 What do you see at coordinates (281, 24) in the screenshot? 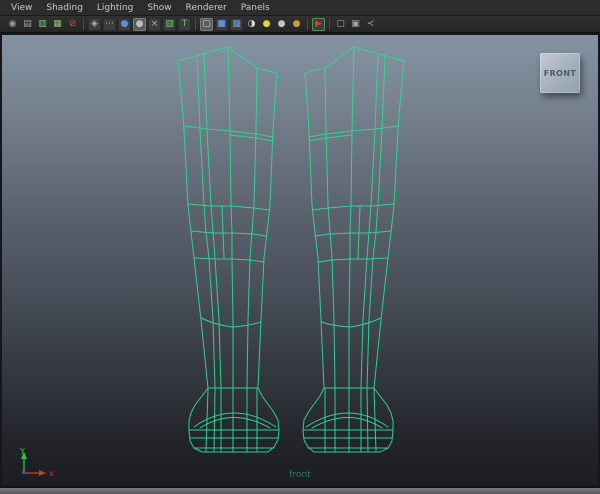
I see `default-light-icon: ●` at bounding box center [281, 24].